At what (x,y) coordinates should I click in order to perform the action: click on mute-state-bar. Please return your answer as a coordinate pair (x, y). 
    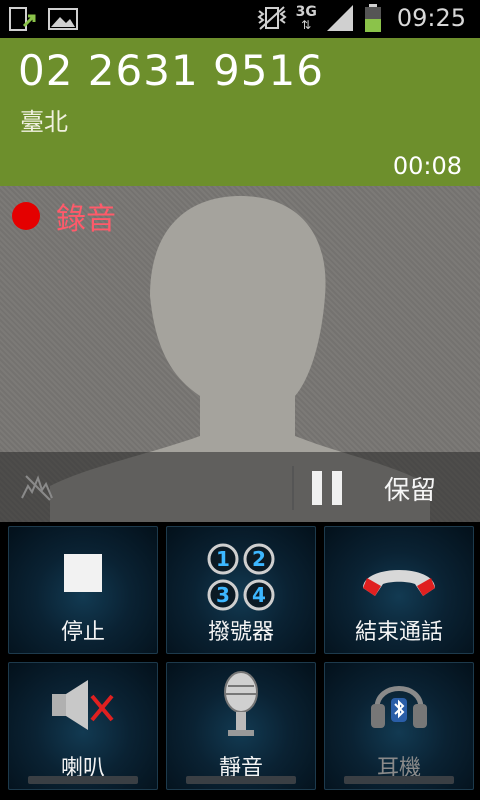
    Looking at the image, I should click on (241, 780).